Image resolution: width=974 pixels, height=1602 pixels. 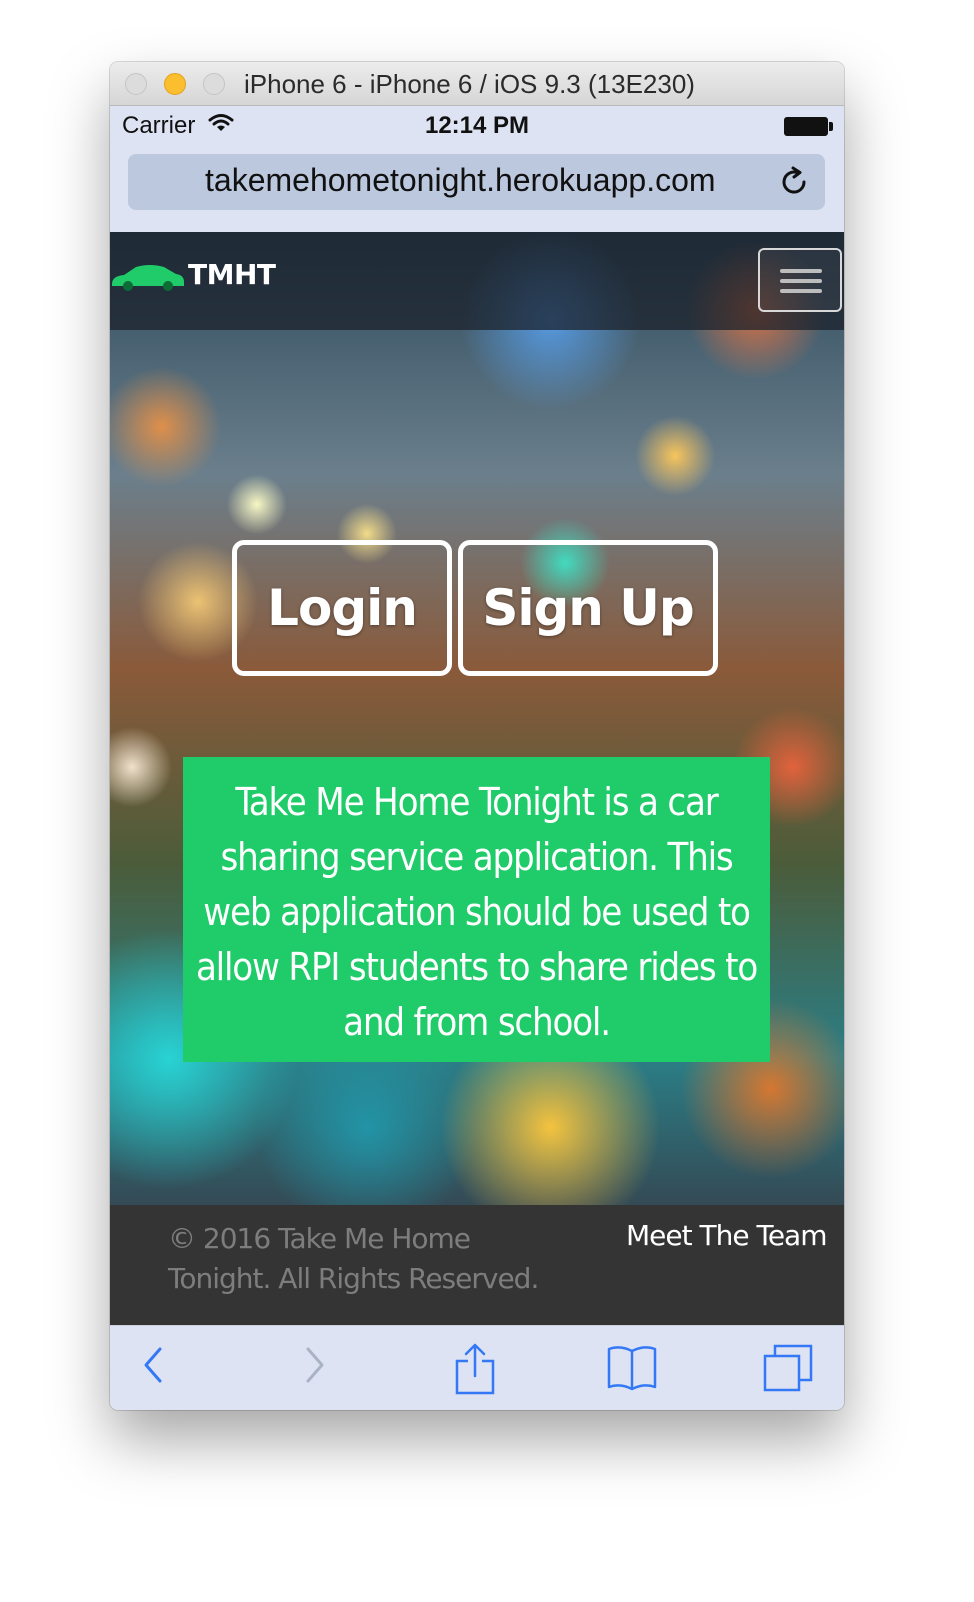 I want to click on safari-toolbar, so click(x=477, y=1367).